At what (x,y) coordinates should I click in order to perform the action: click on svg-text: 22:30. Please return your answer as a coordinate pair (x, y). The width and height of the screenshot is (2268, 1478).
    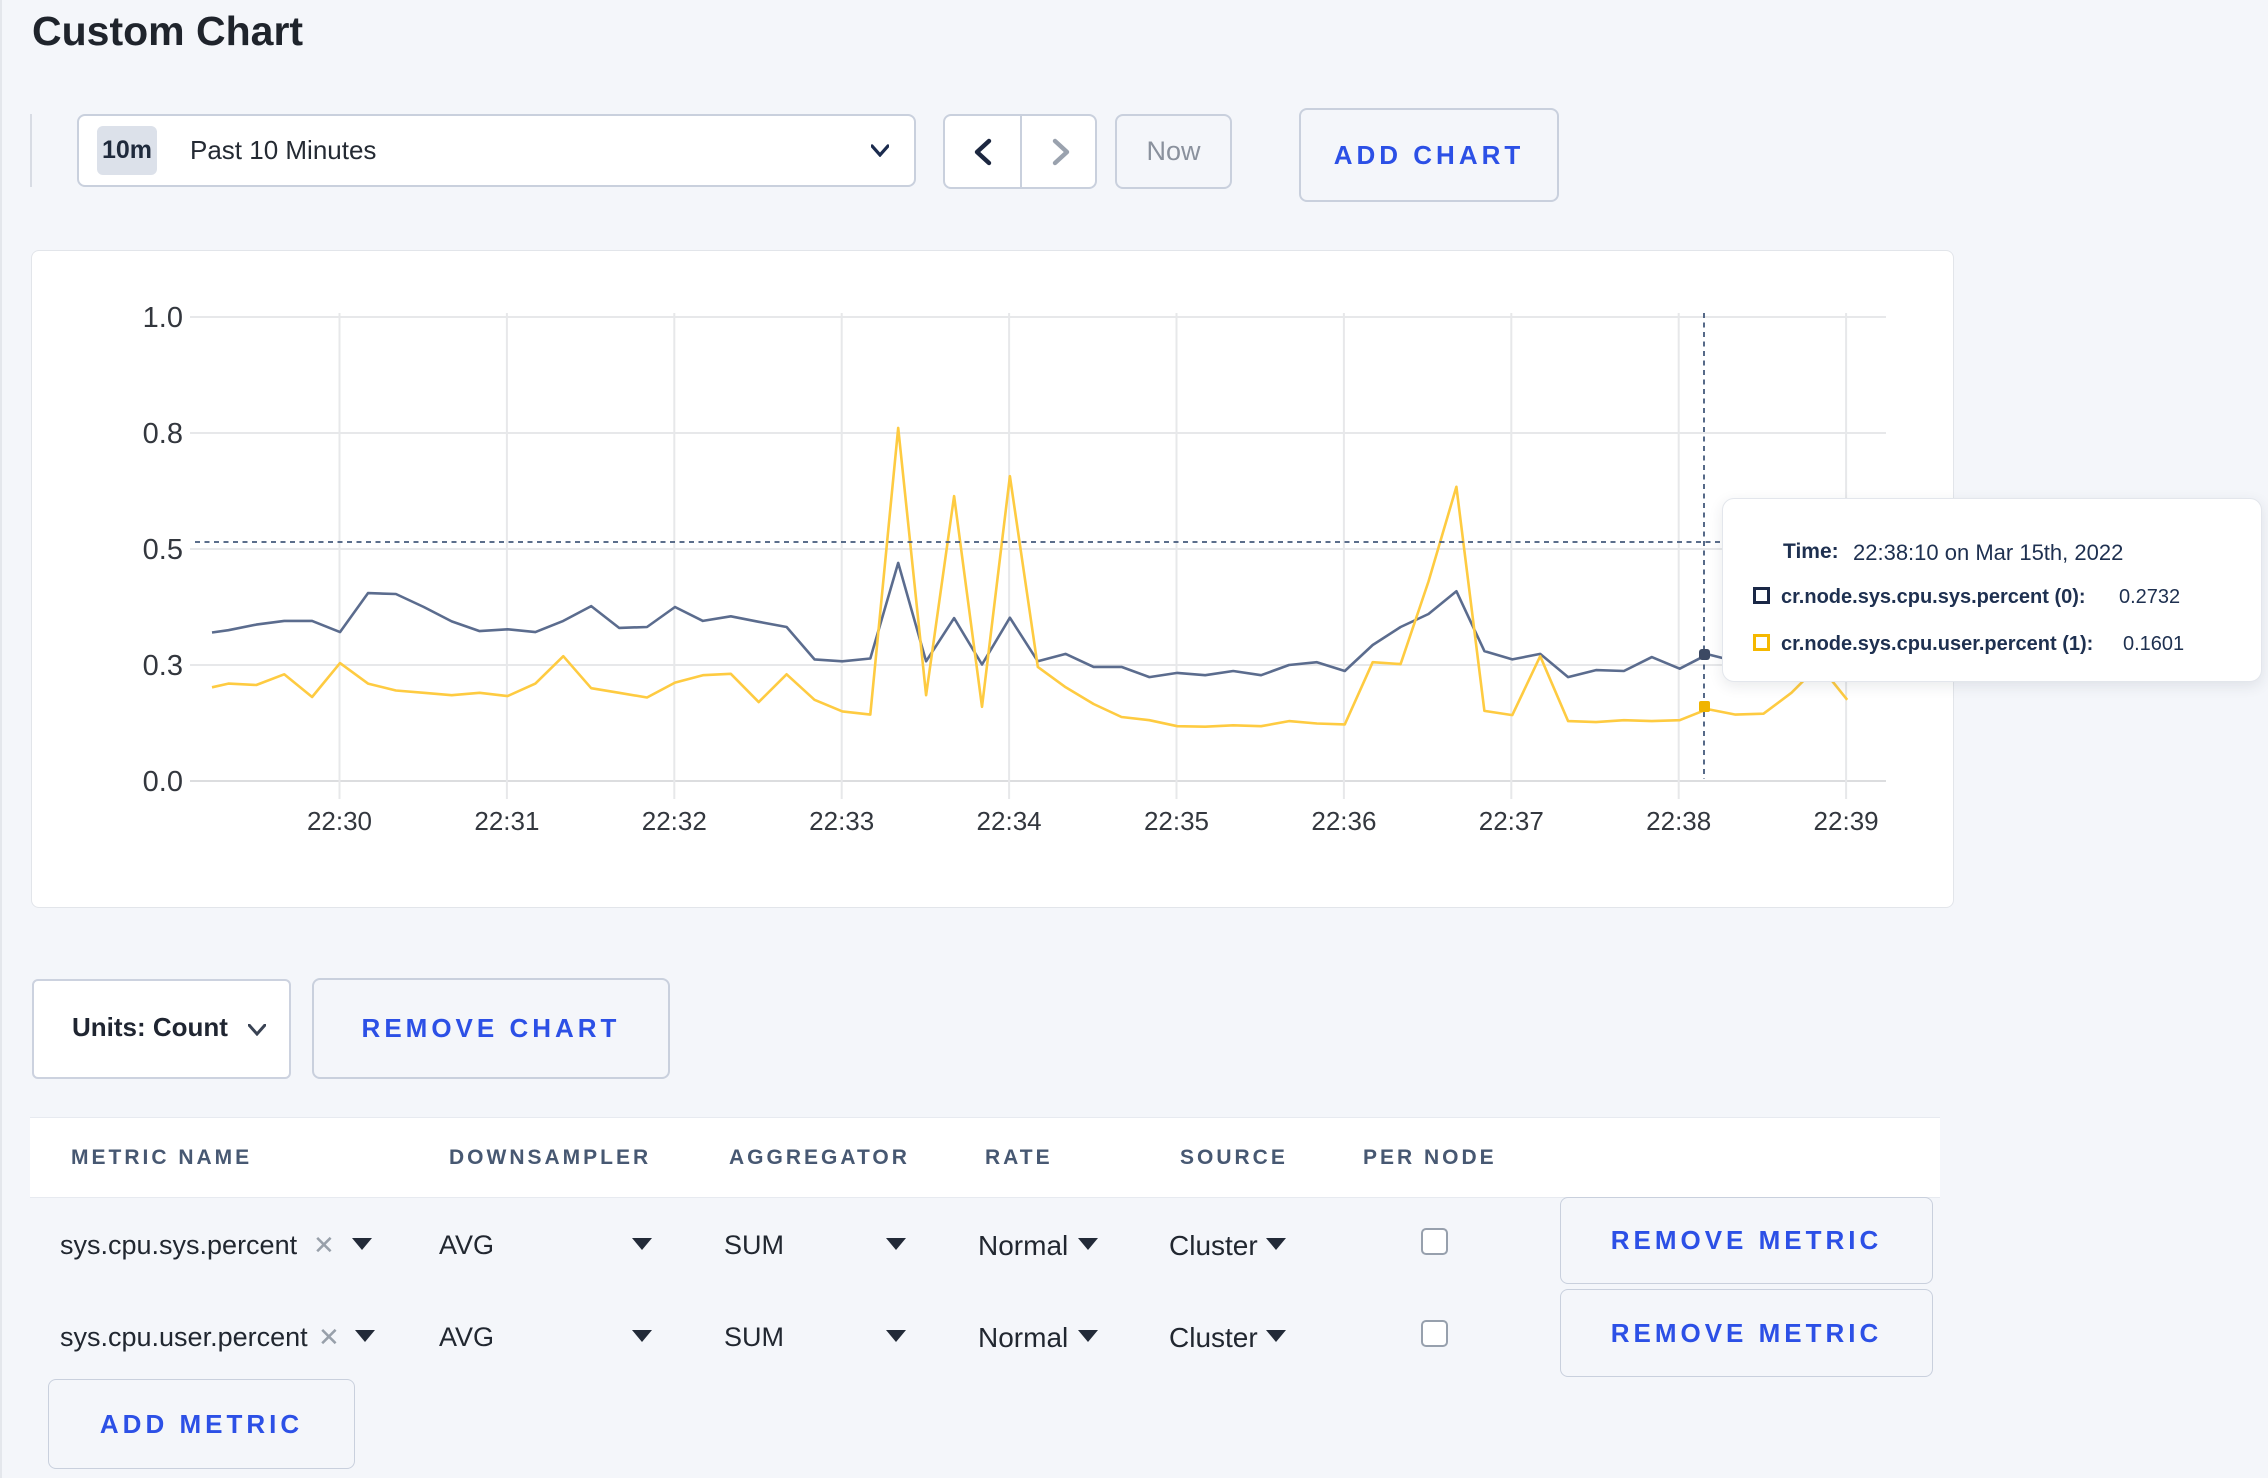
    Looking at the image, I should click on (339, 821).